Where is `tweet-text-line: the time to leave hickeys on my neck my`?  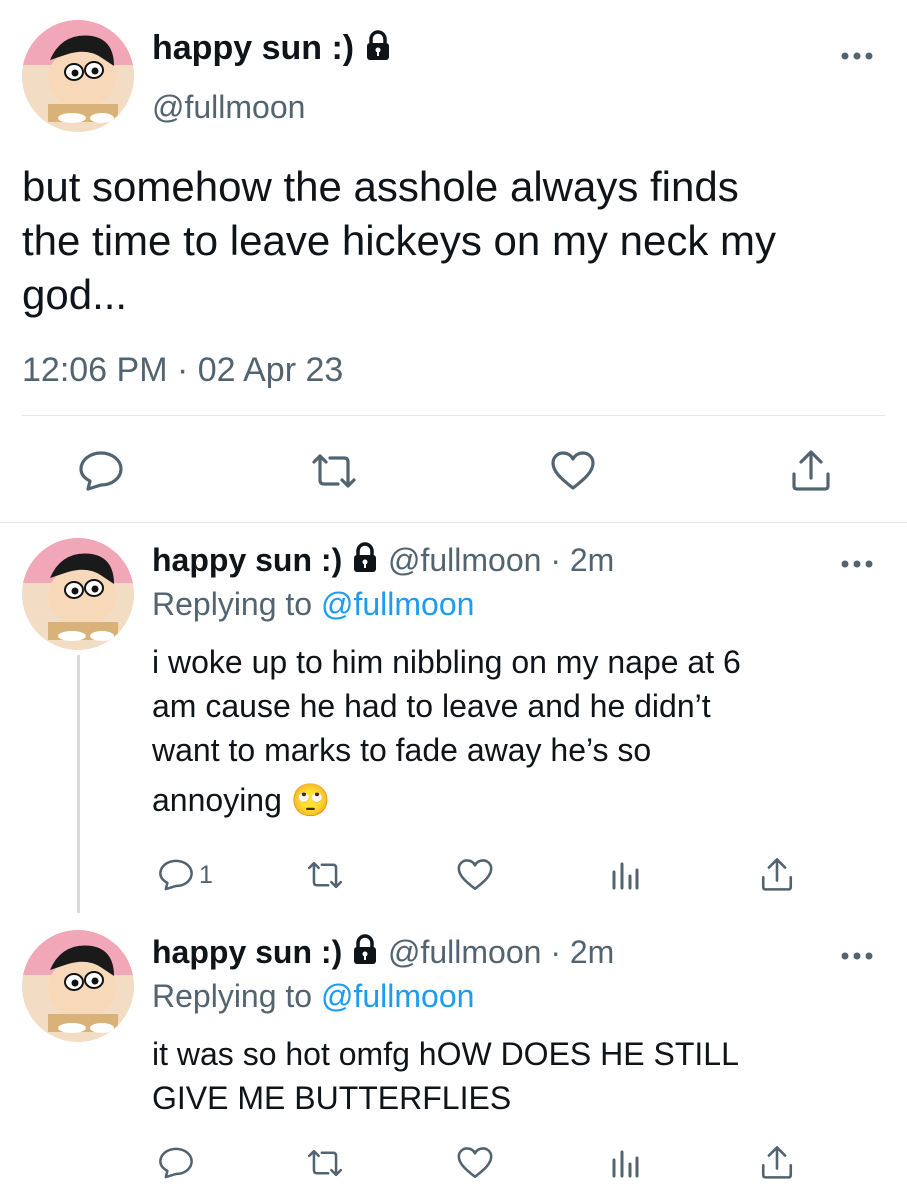 tweet-text-line: the time to leave hickeys on my neck my is located at coordinates (399, 240).